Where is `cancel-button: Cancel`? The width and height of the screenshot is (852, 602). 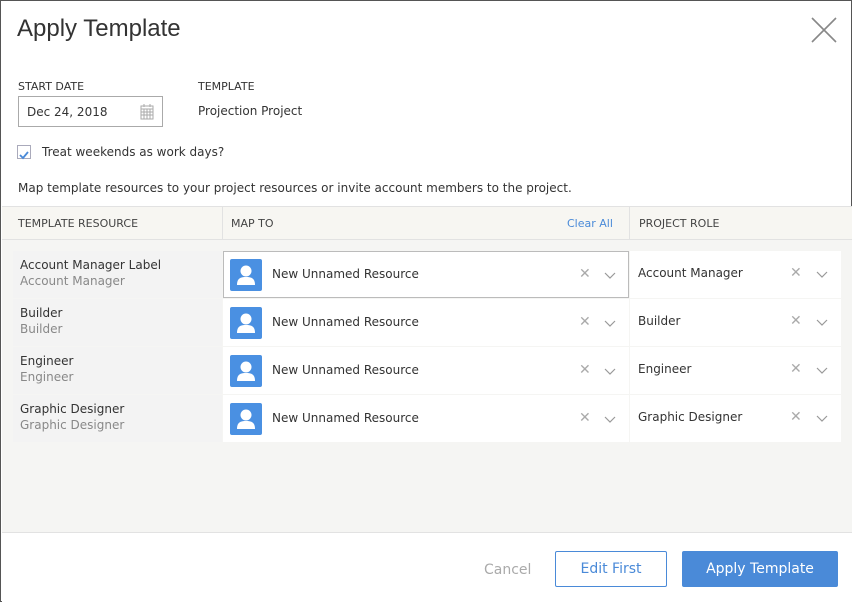
cancel-button: Cancel is located at coordinates (507, 570).